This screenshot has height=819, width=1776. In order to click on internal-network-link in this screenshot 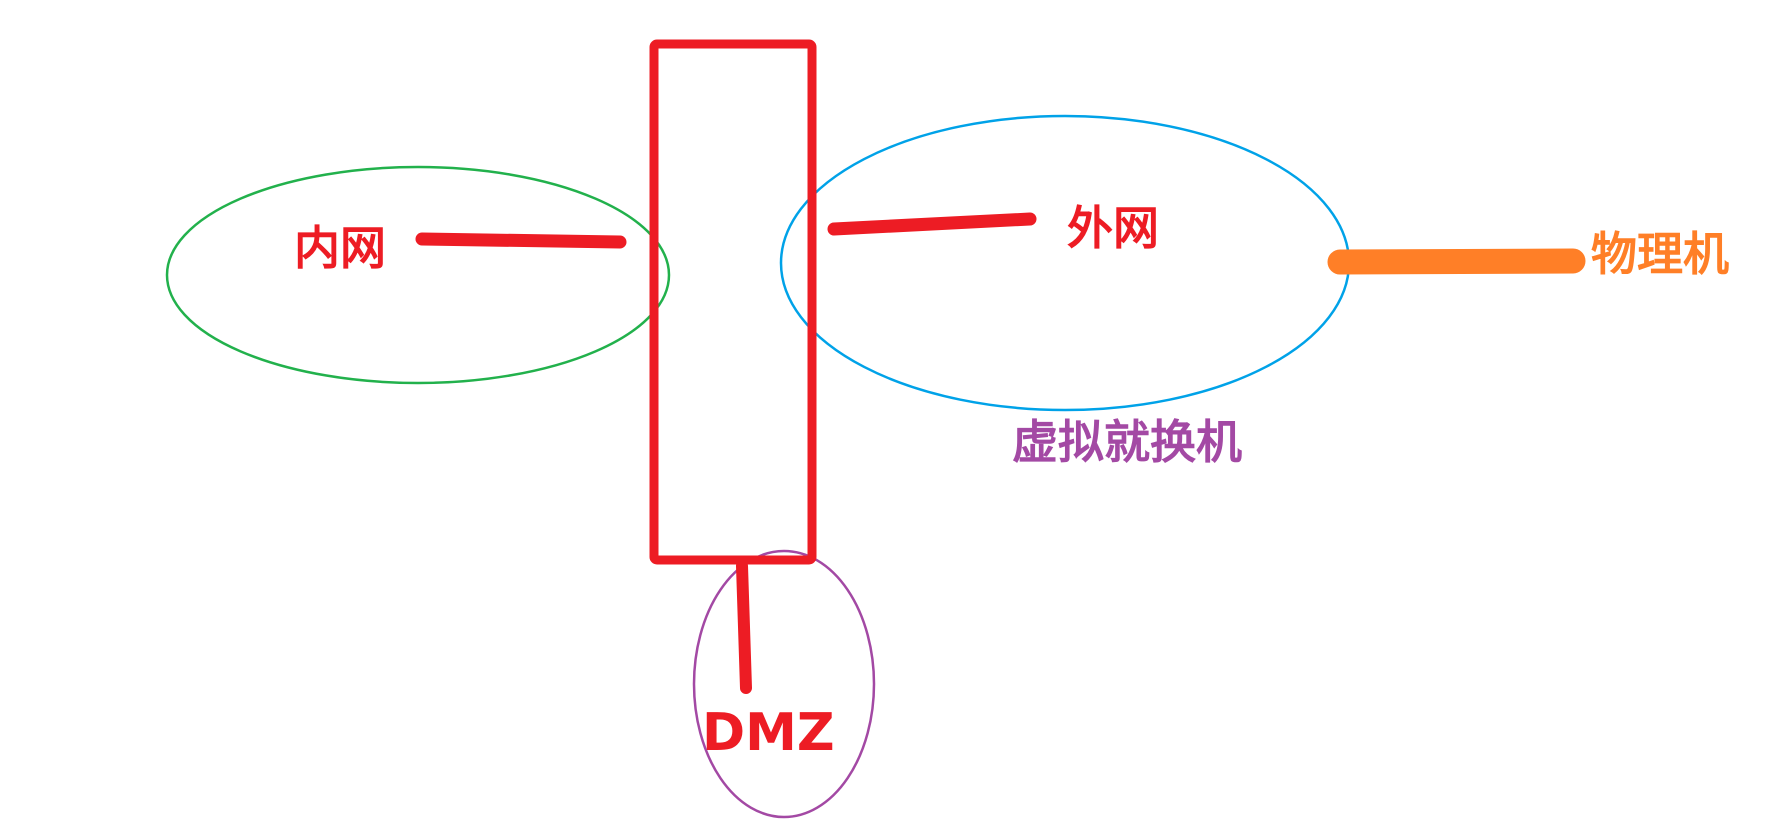, I will do `click(521, 240)`.